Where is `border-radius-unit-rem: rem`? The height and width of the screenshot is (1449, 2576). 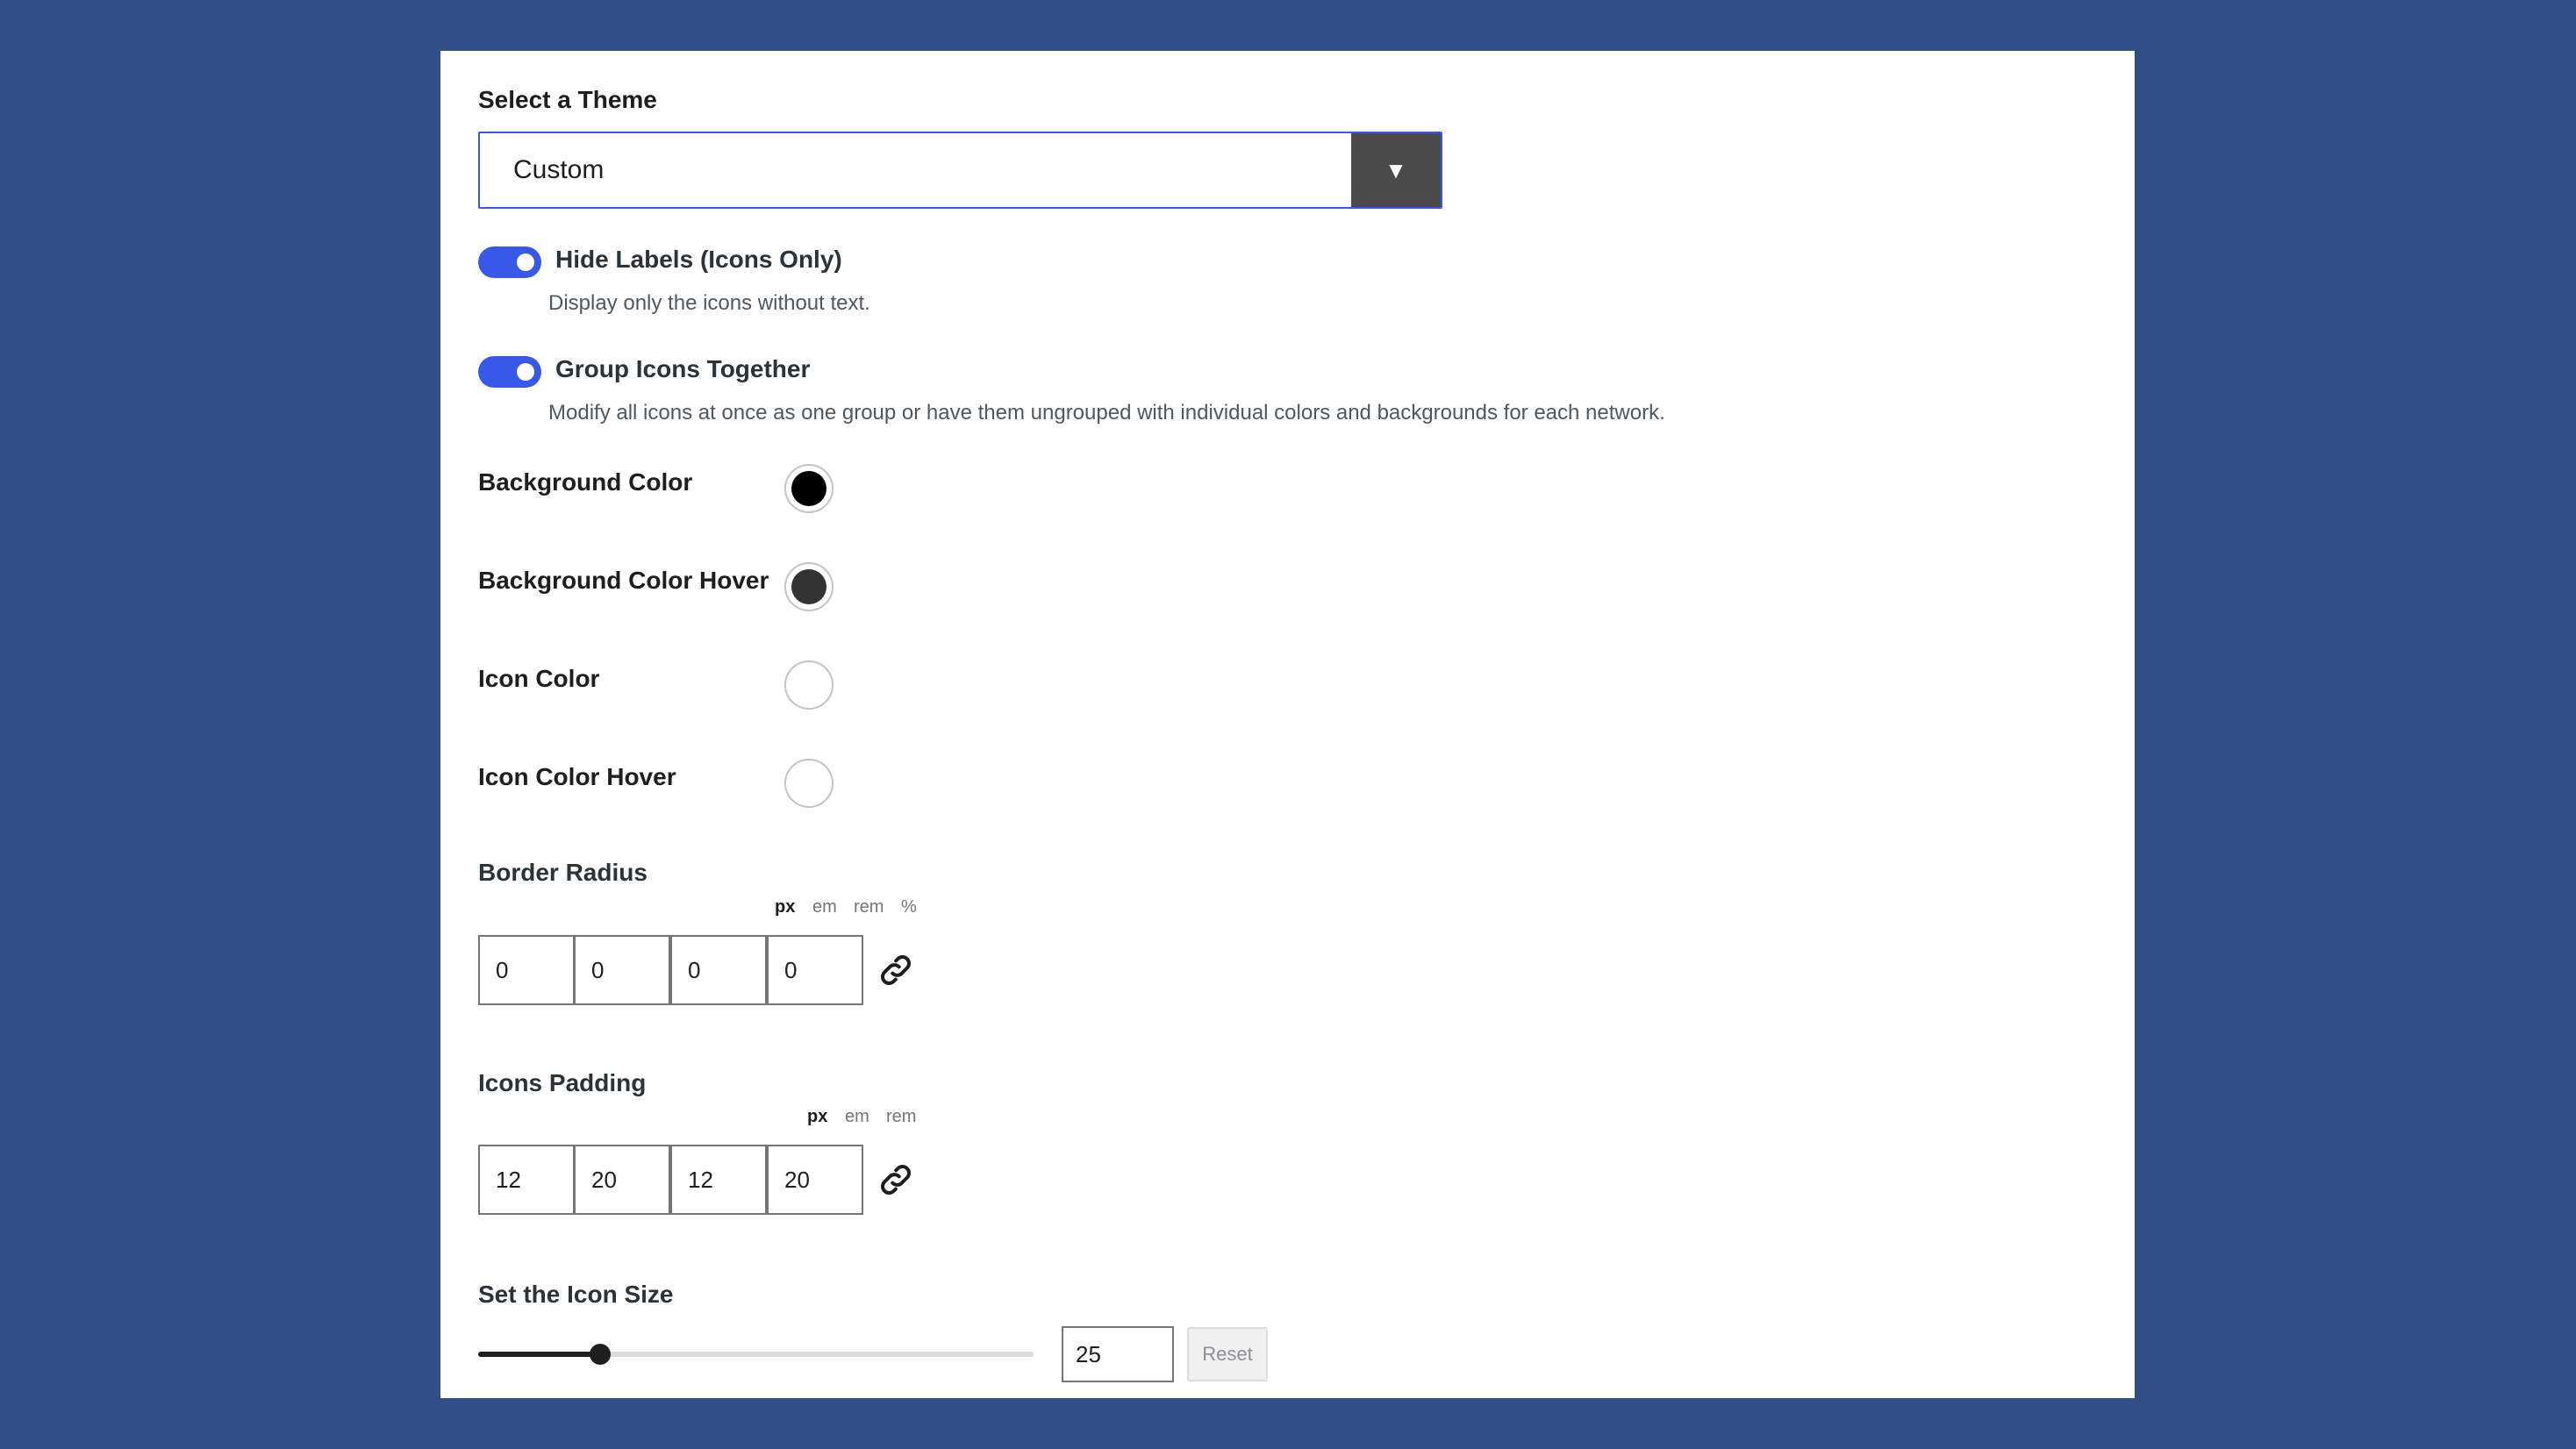 border-radius-unit-rem: rem is located at coordinates (869, 907).